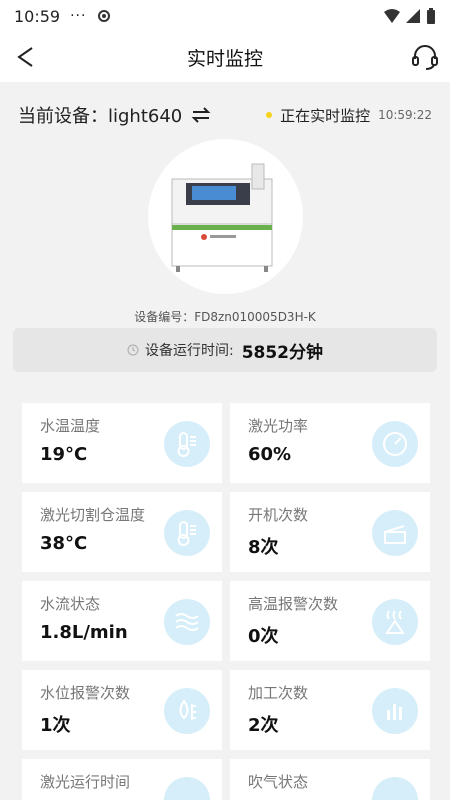  I want to click on live-clock: 10:59:22, so click(405, 115).